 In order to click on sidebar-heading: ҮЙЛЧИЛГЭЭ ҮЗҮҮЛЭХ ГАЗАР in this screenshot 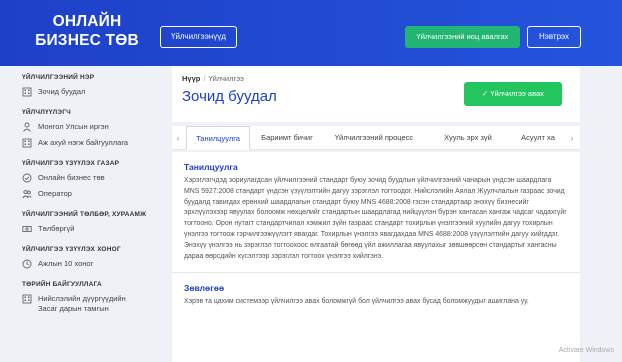, I will do `click(92, 163)`.